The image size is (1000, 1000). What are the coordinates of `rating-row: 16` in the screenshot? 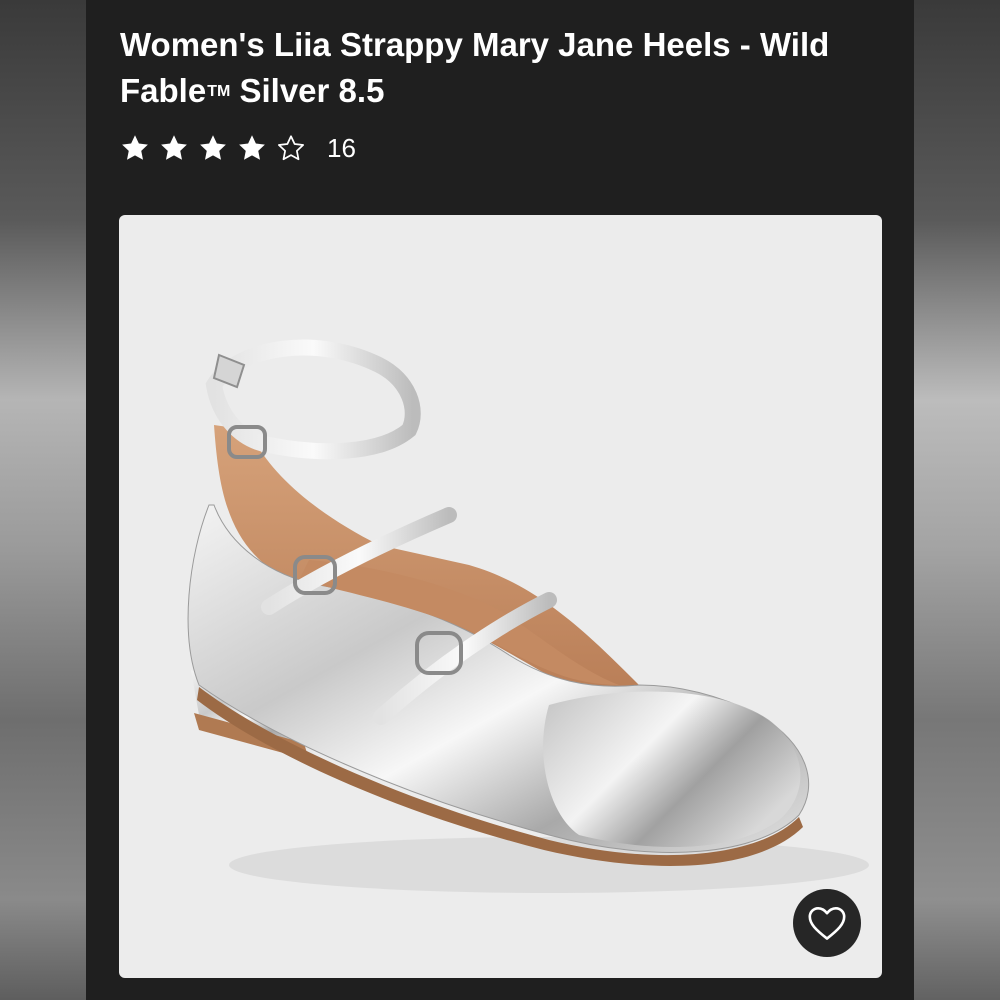 It's located at (238, 148).